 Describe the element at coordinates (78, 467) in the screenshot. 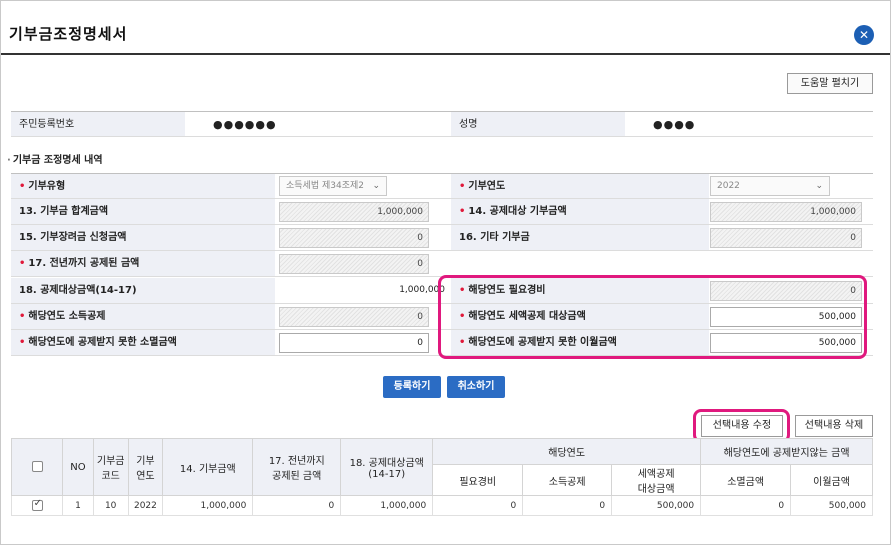

I see `header-no: NO` at that location.